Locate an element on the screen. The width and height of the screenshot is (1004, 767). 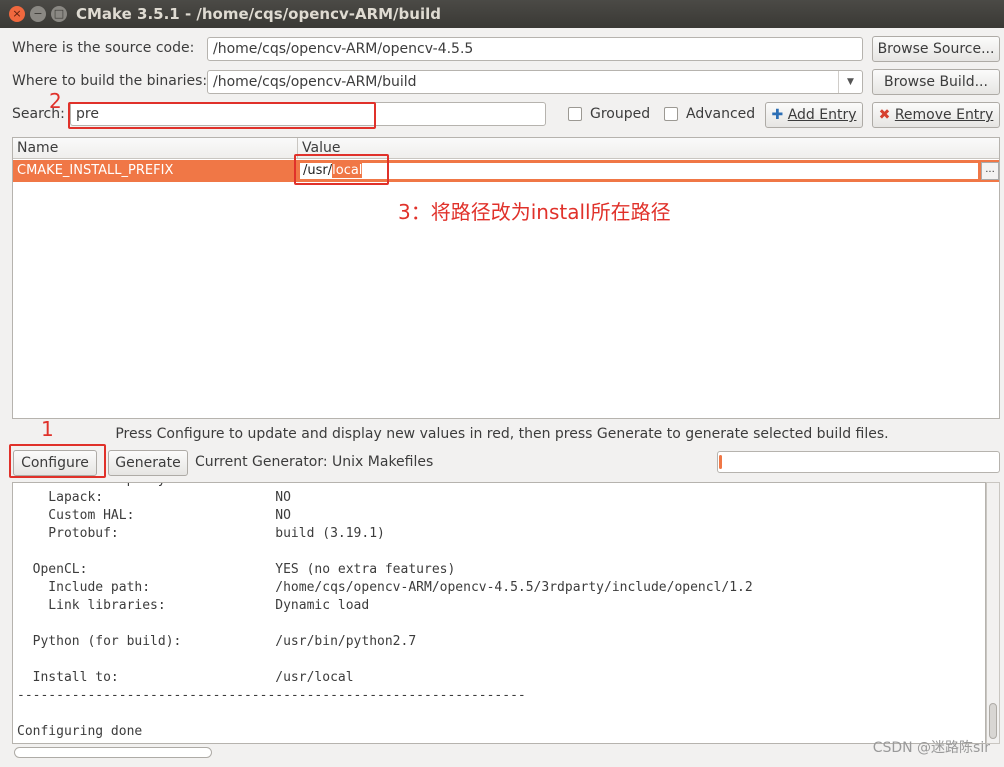
chevron-down-icon: ▼ is located at coordinates (850, 82).